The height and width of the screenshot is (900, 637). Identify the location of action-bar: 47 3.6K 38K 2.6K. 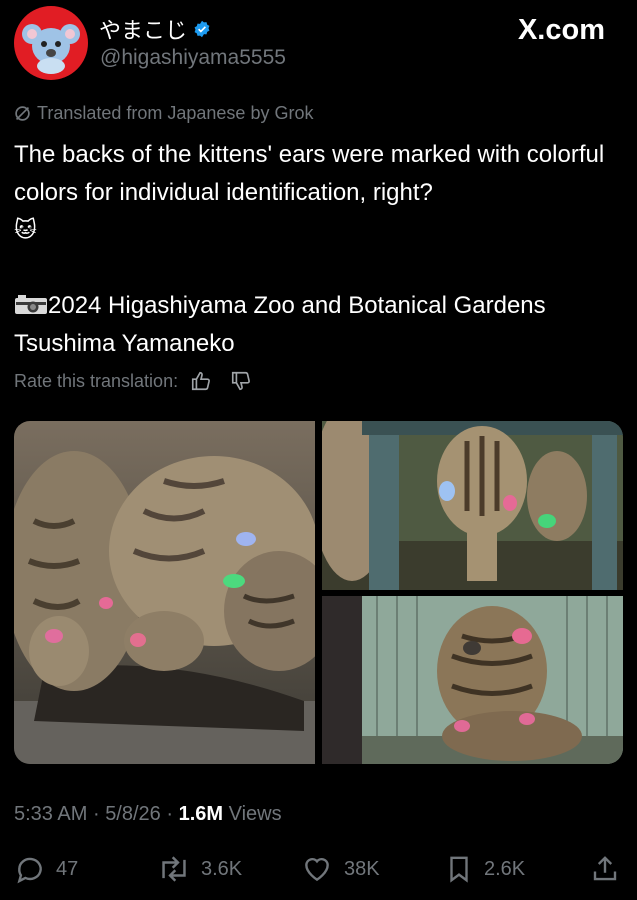
(320, 871).